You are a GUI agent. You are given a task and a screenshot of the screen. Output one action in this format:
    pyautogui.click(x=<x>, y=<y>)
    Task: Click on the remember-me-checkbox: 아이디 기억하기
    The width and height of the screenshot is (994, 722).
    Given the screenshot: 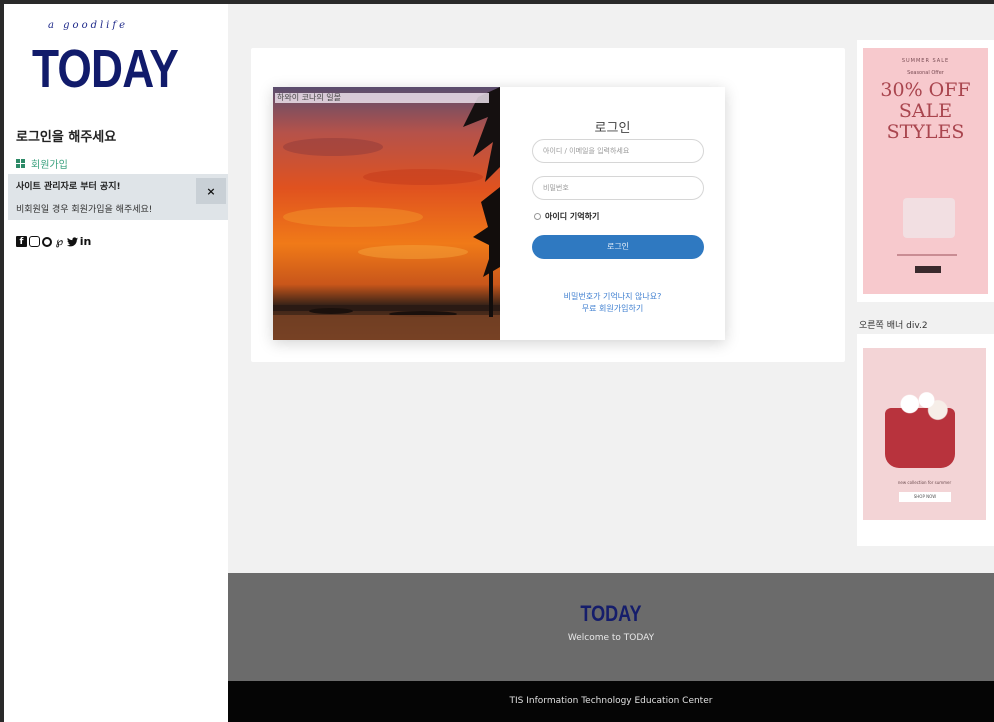 What is the action you would take?
    pyautogui.click(x=566, y=216)
    